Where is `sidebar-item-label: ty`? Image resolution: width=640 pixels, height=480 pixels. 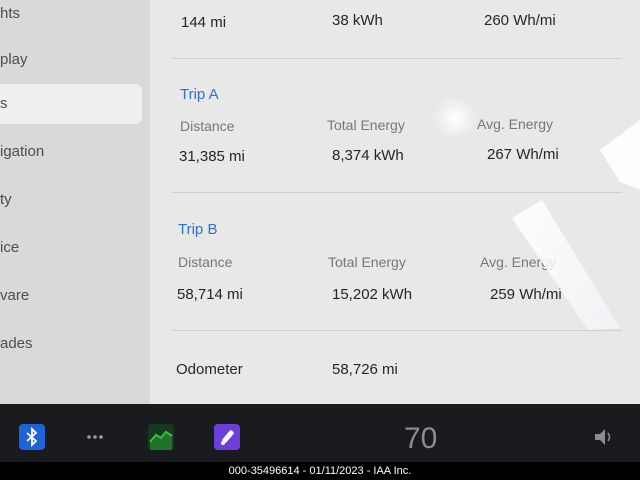
sidebar-item-label: ty is located at coordinates (6, 199).